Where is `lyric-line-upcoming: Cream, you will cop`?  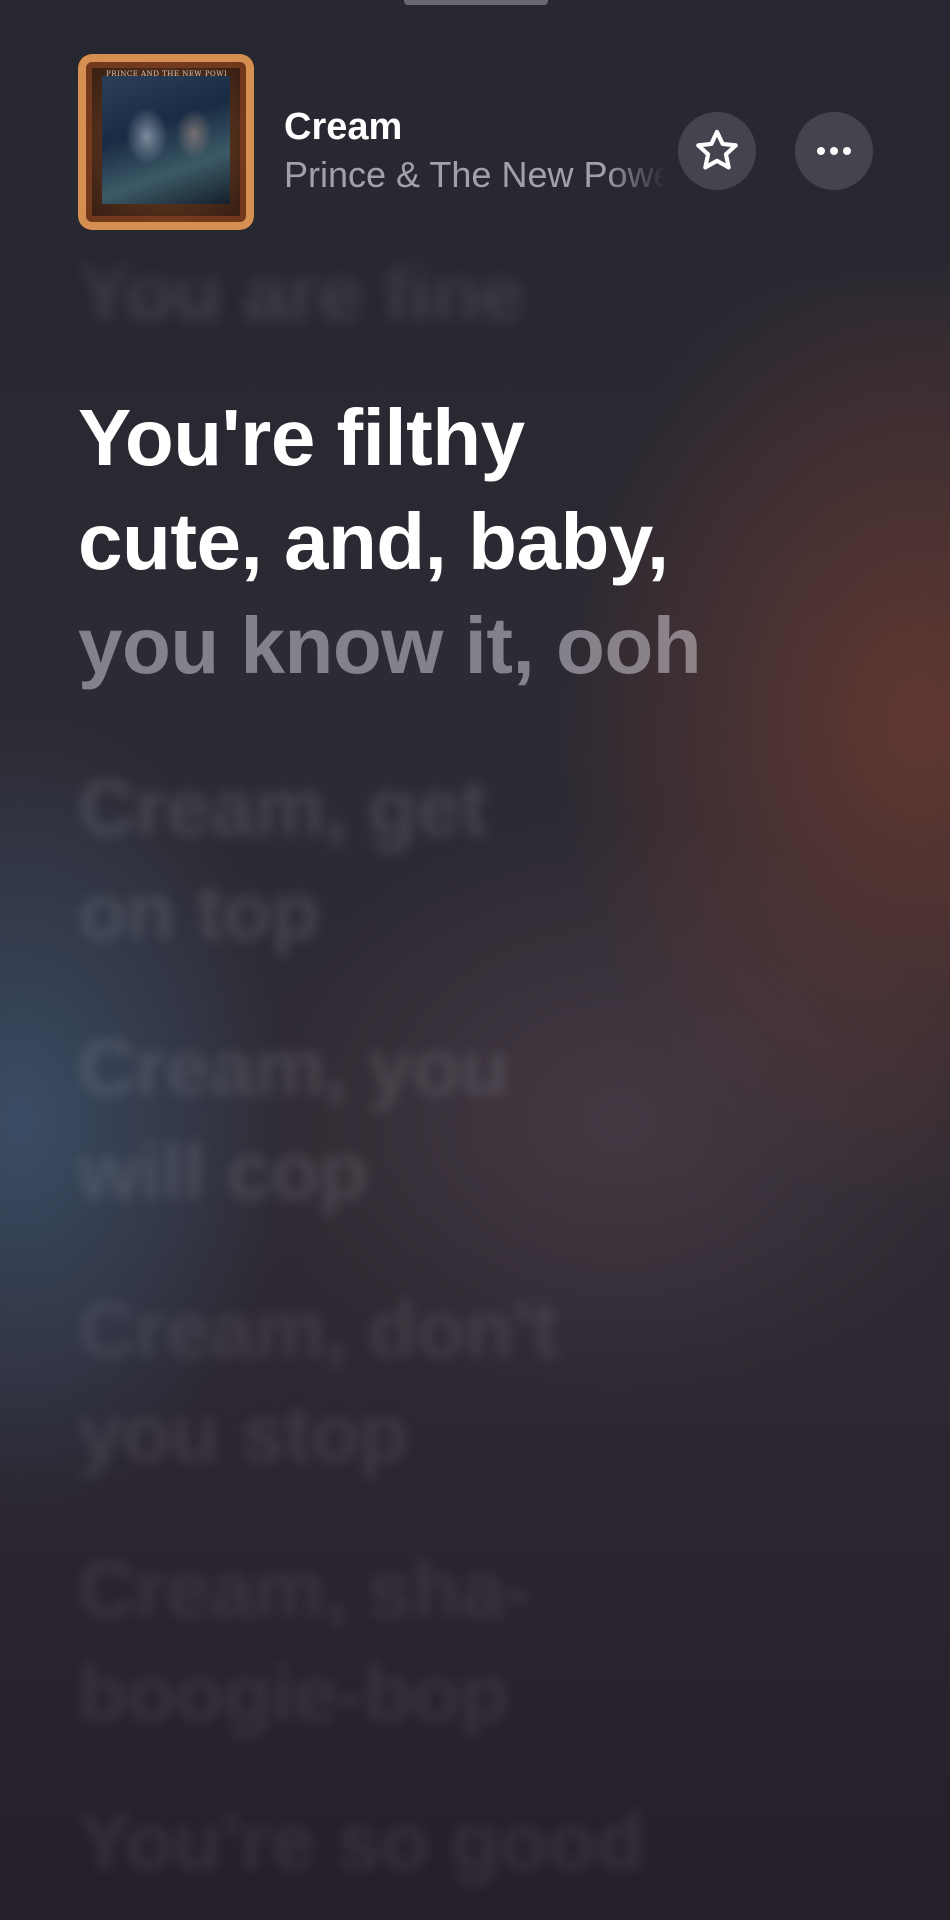
lyric-line-upcoming: Cream, you will cop is located at coordinates (293, 1120).